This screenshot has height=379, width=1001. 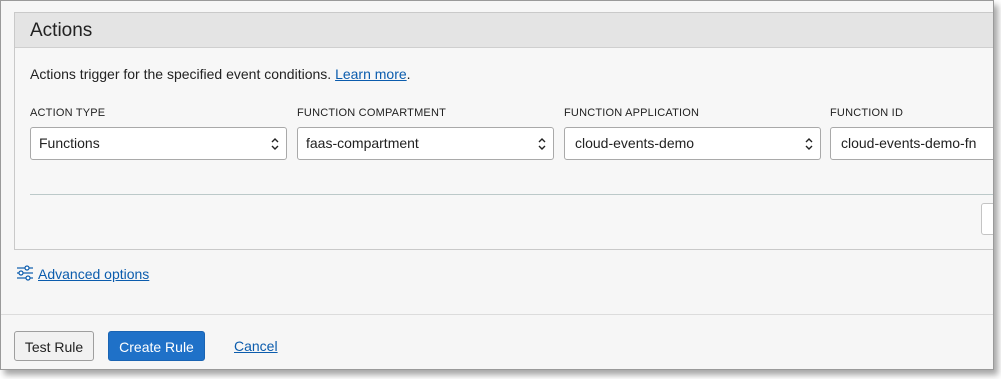 I want to click on sliders-icon, so click(x=25, y=273).